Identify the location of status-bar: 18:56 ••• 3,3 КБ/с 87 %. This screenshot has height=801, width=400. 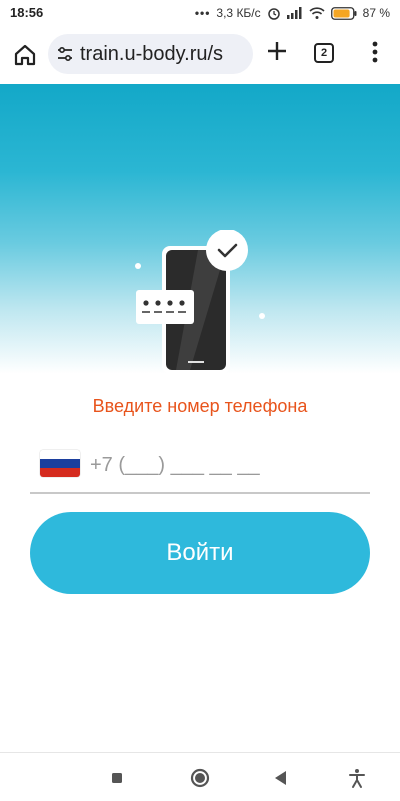
(200, 13).